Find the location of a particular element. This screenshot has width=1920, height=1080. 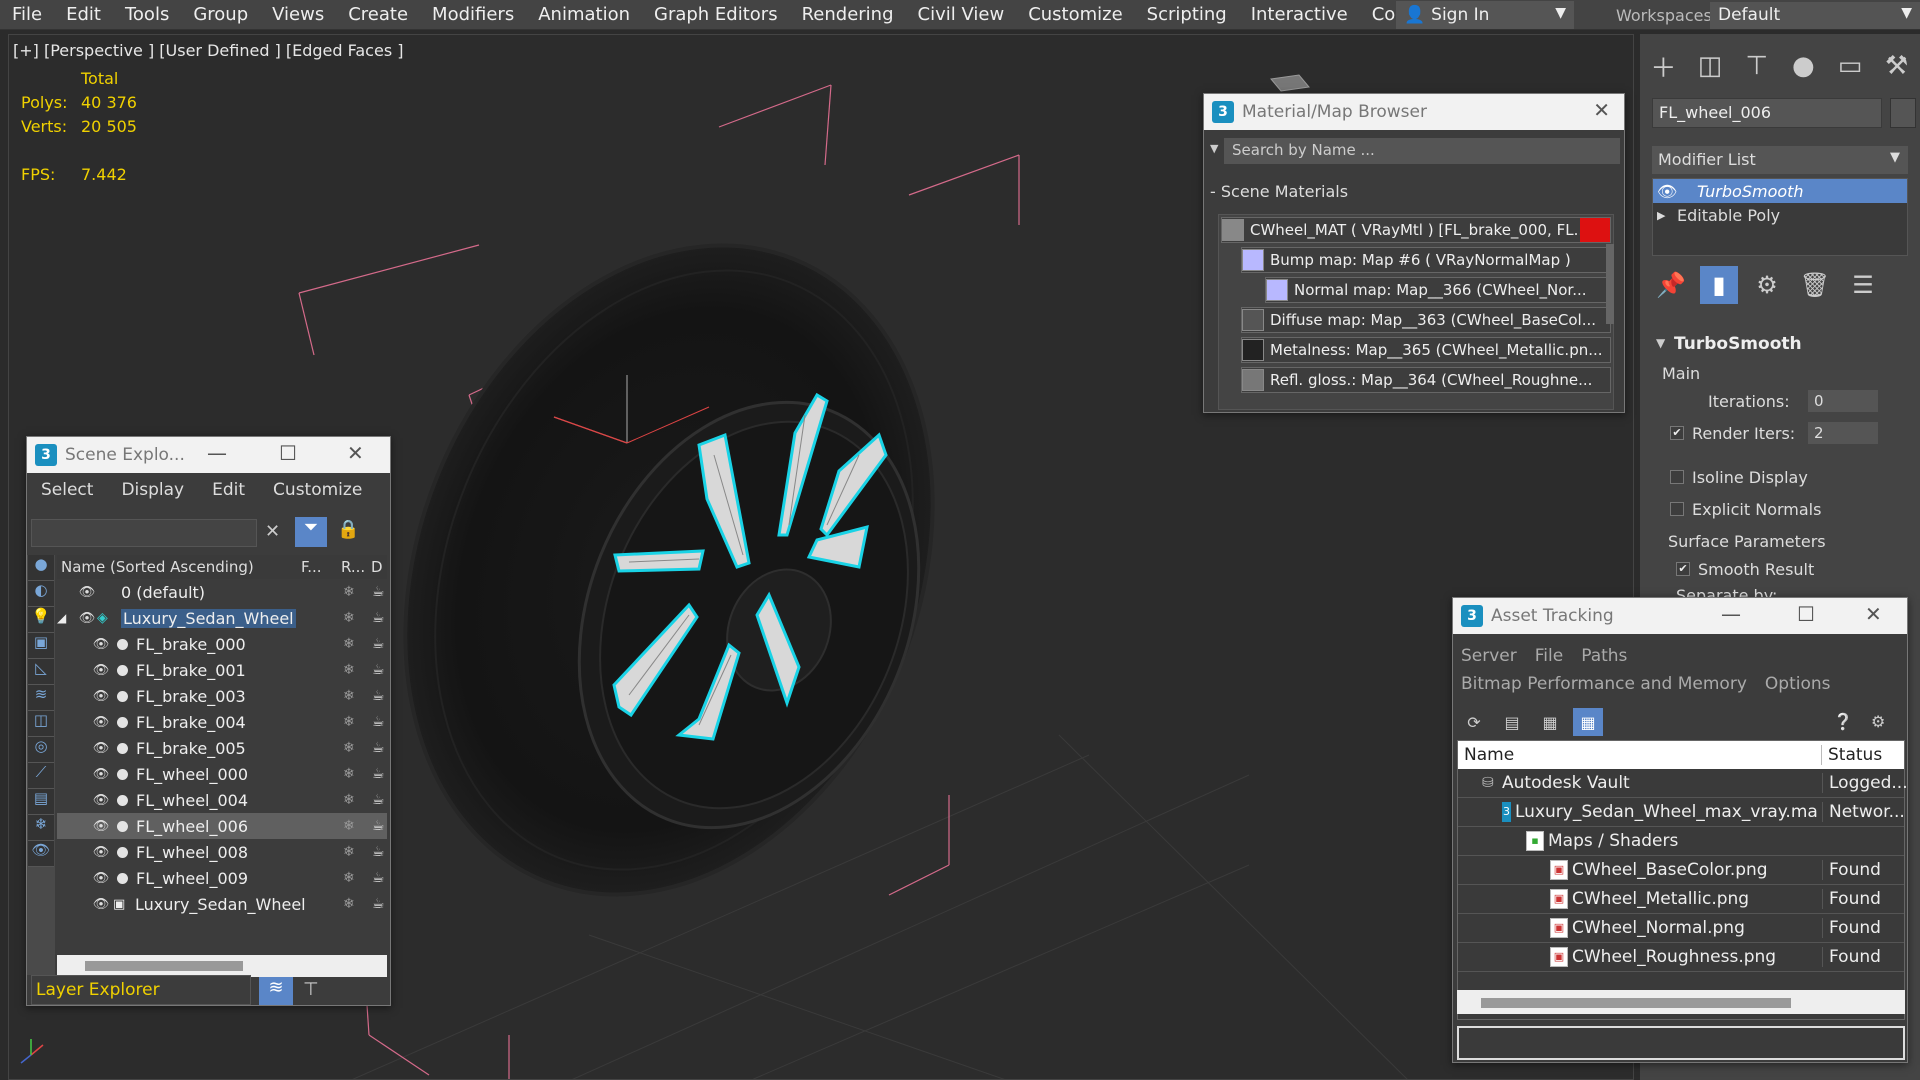

object-row: 👁 FL_brake_000 ❄ ☕ is located at coordinates (222, 644).